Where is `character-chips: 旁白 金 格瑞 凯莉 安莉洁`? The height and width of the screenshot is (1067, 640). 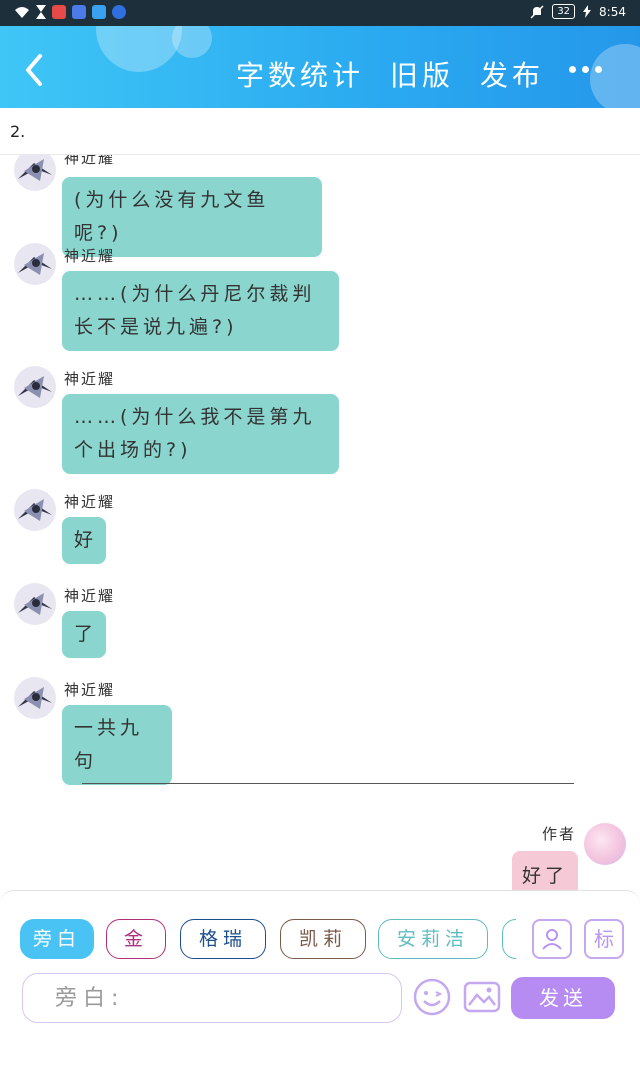 character-chips: 旁白 金 格瑞 凯莉 安莉洁 is located at coordinates (268, 940).